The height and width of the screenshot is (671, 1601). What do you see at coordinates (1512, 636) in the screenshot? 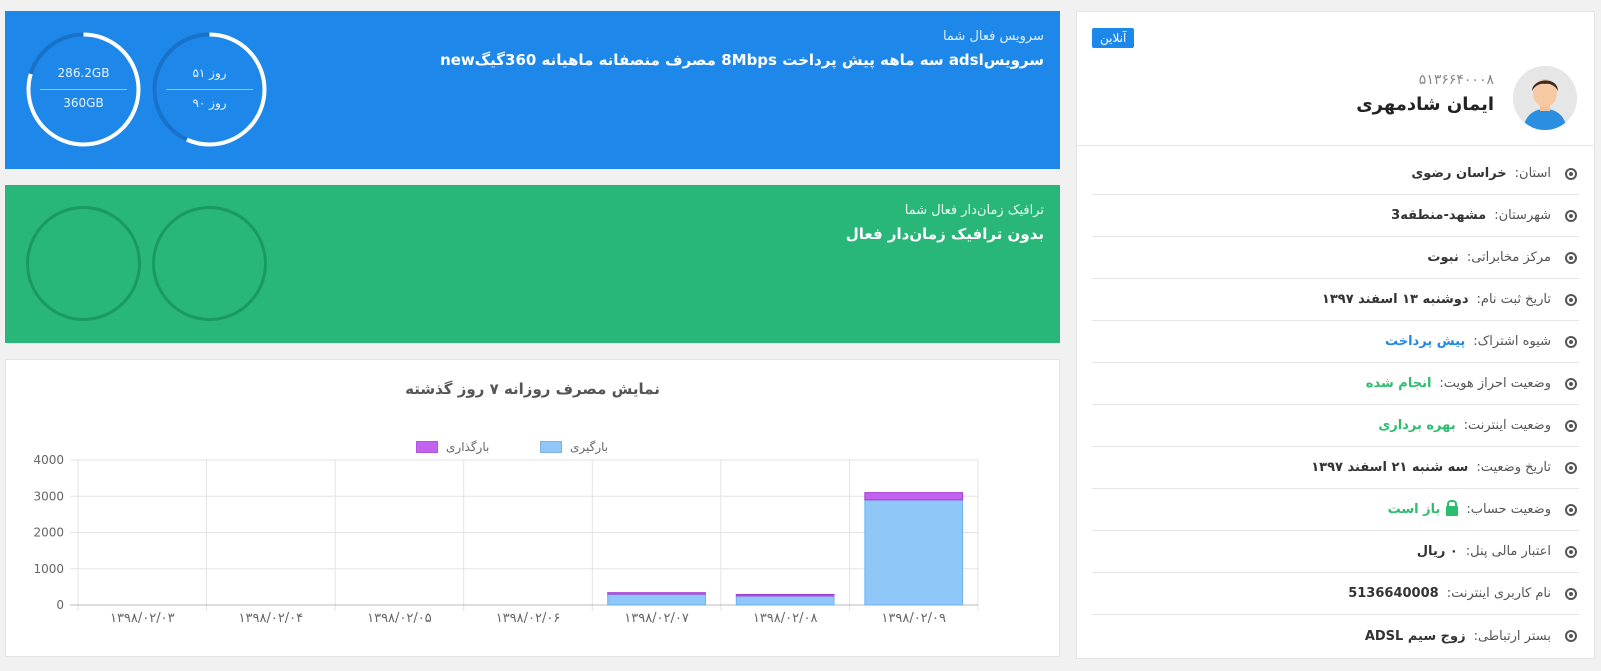
I see `info-label: بستر ارتباطی:` at bounding box center [1512, 636].